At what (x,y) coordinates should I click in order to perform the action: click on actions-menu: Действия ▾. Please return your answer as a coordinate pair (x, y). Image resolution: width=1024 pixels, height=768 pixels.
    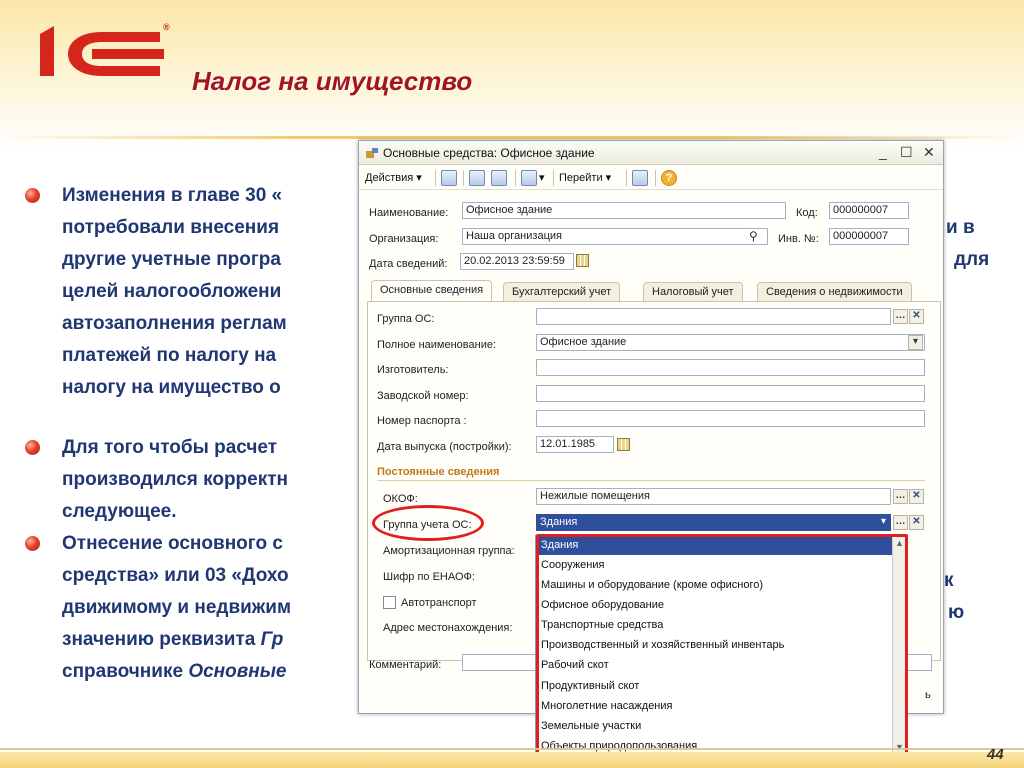
    Looking at the image, I should click on (393, 177).